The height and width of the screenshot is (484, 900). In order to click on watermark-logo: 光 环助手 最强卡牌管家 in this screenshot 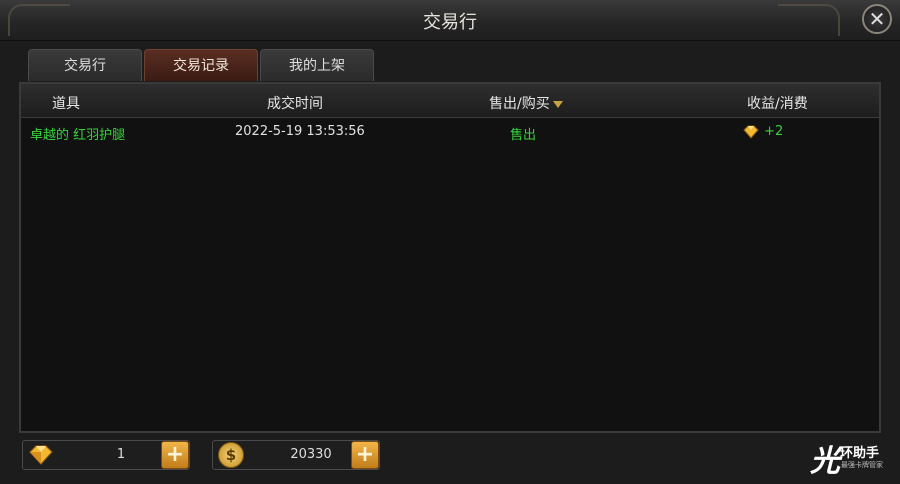, I will do `click(850, 458)`.